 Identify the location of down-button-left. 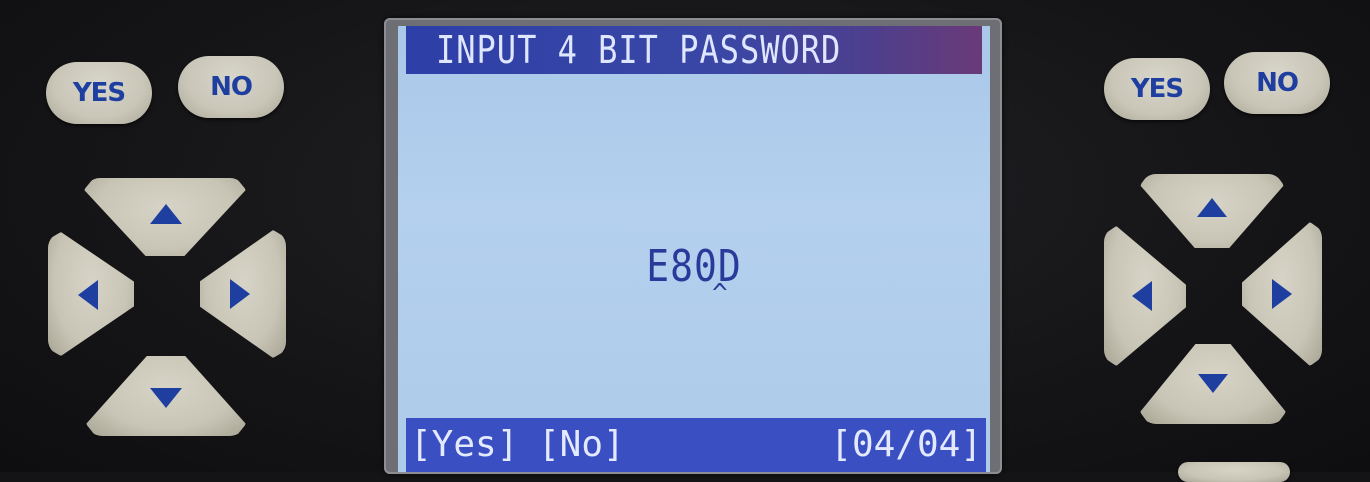
(166, 396).